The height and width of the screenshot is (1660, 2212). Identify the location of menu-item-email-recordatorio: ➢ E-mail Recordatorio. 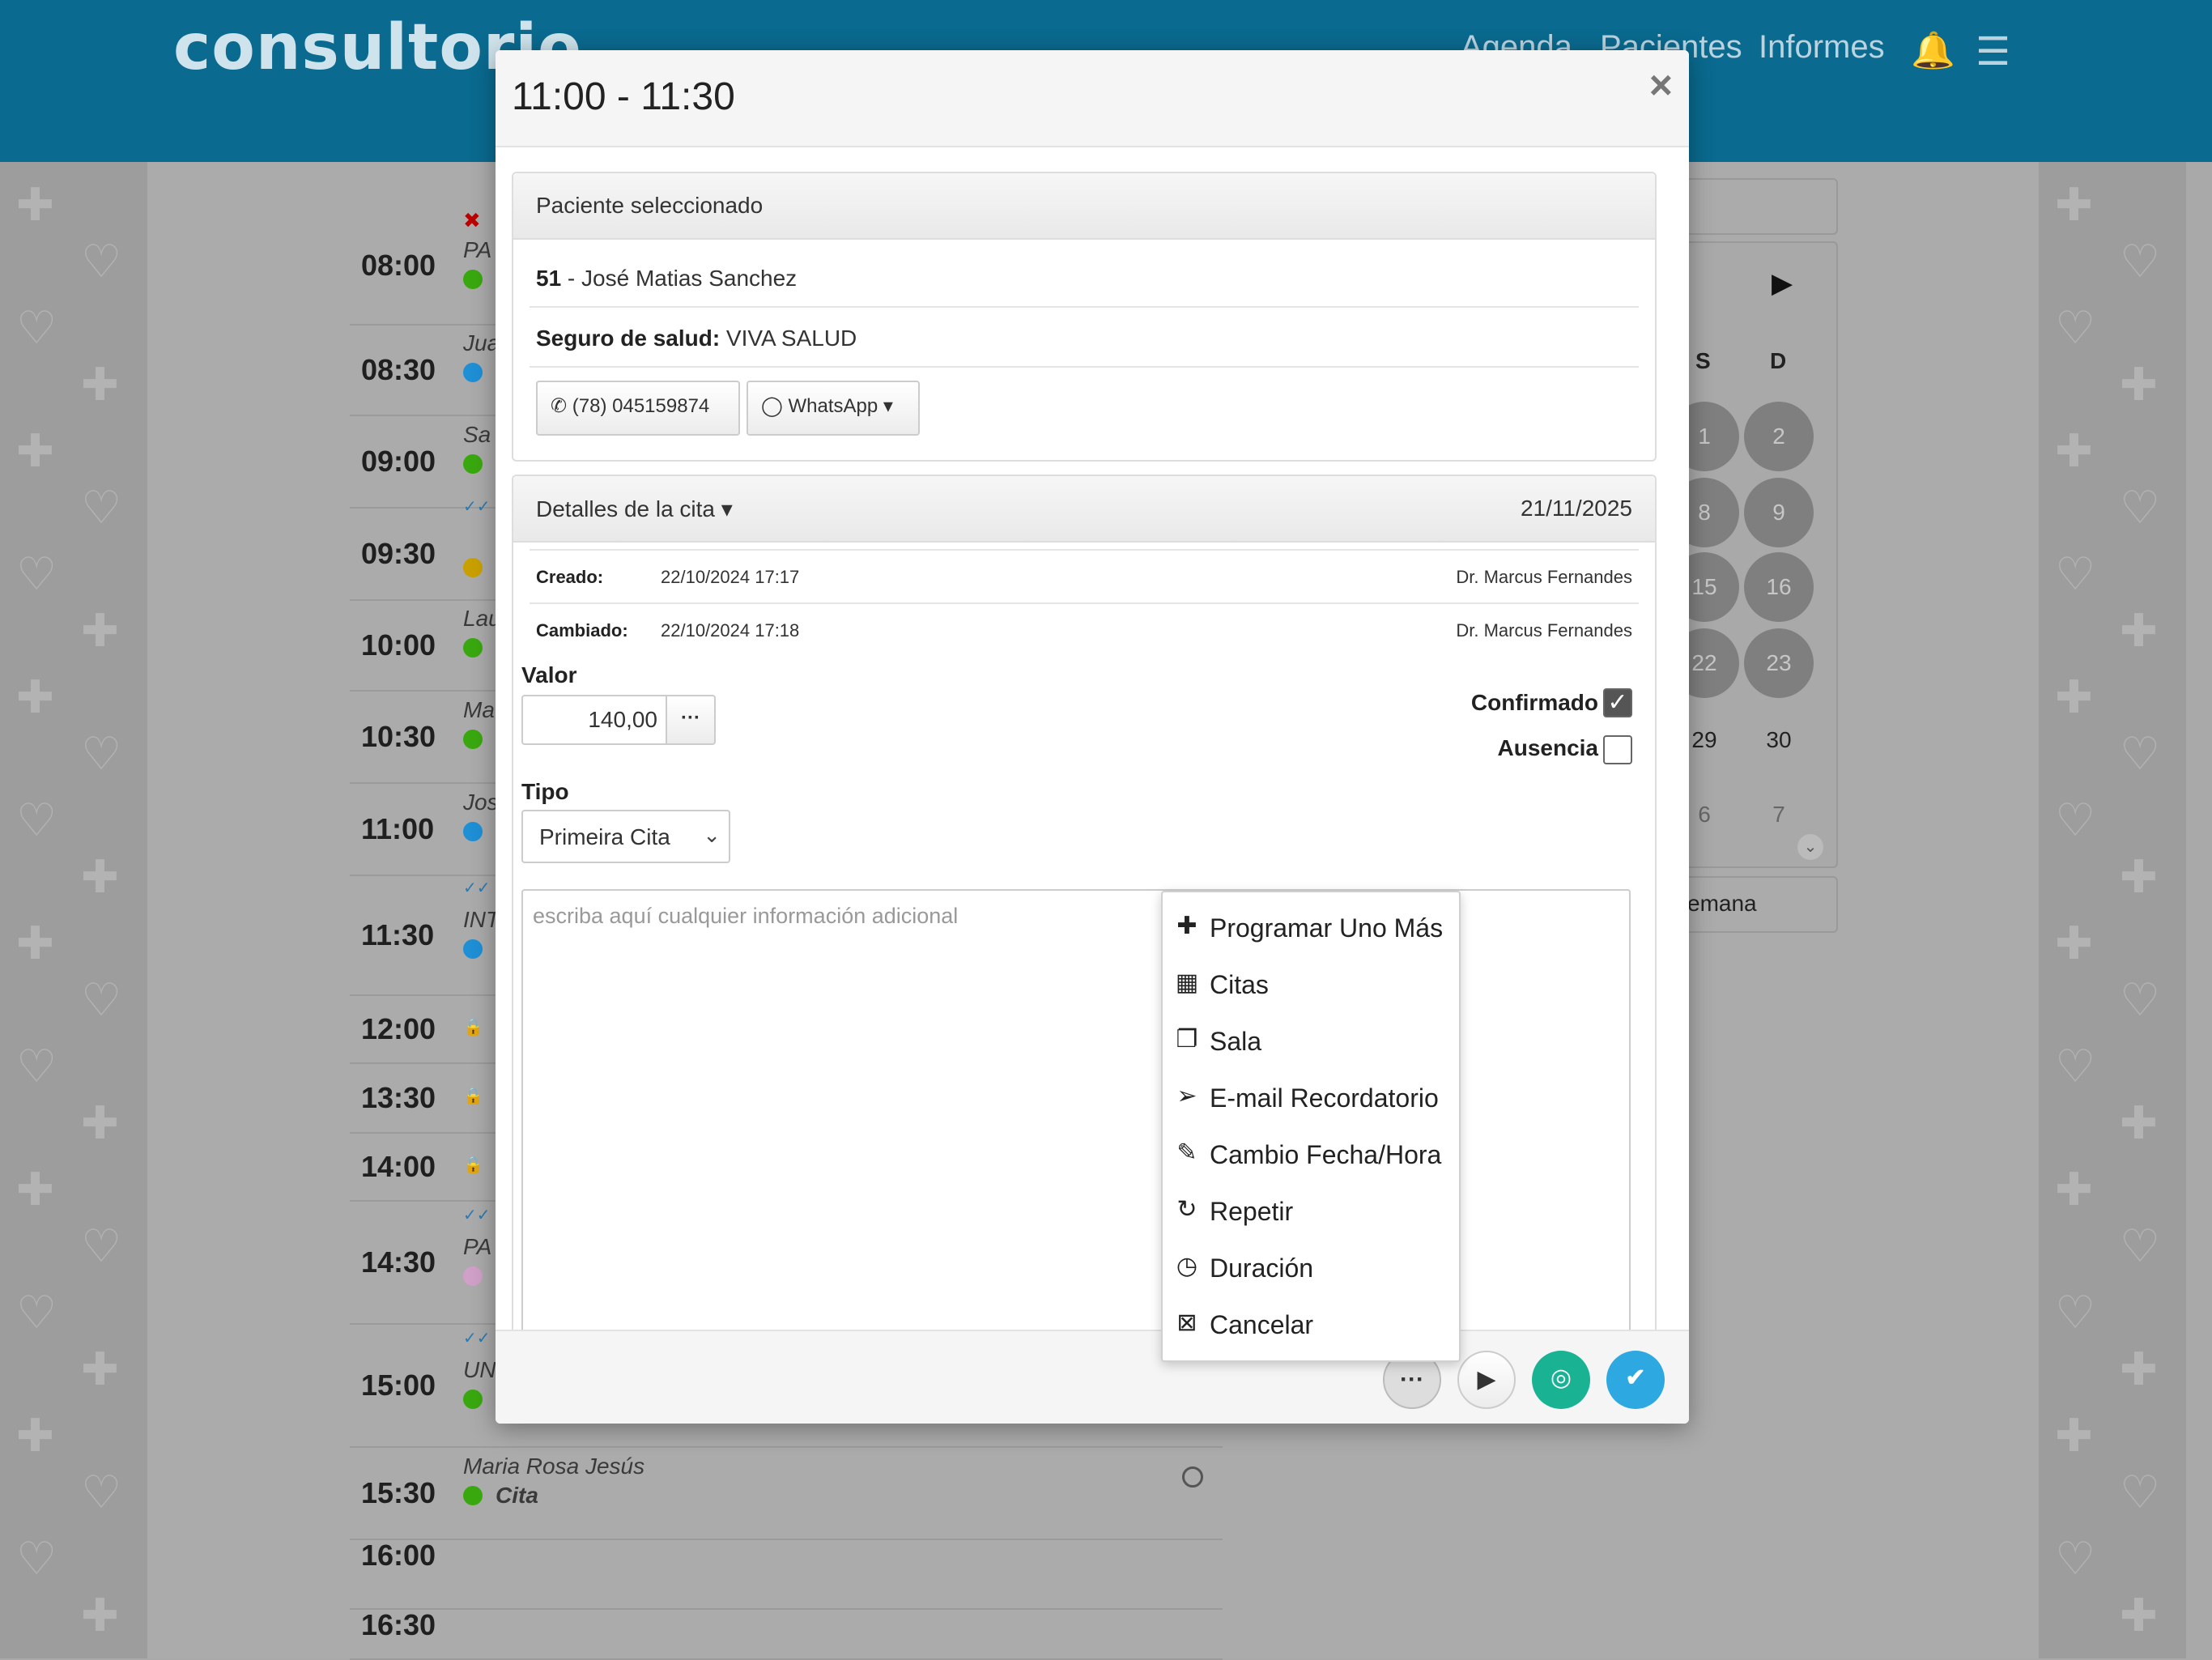
(1311, 1097).